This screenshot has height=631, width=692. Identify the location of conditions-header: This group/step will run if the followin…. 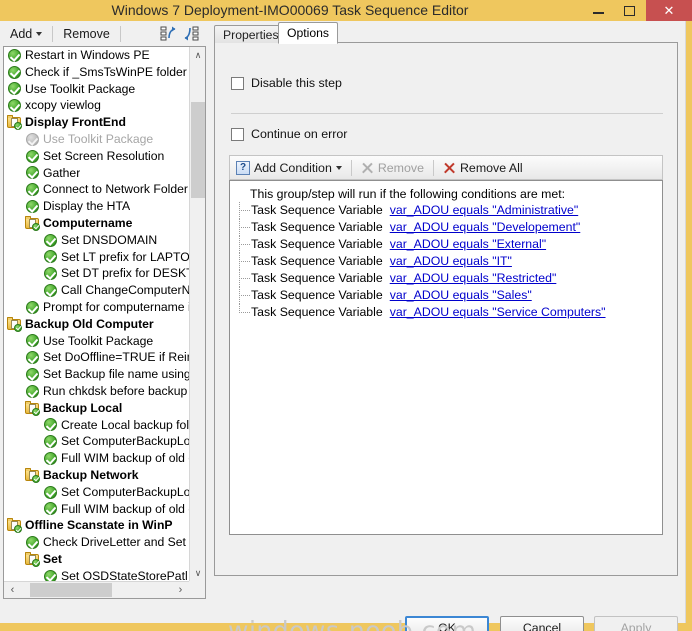
(408, 194).